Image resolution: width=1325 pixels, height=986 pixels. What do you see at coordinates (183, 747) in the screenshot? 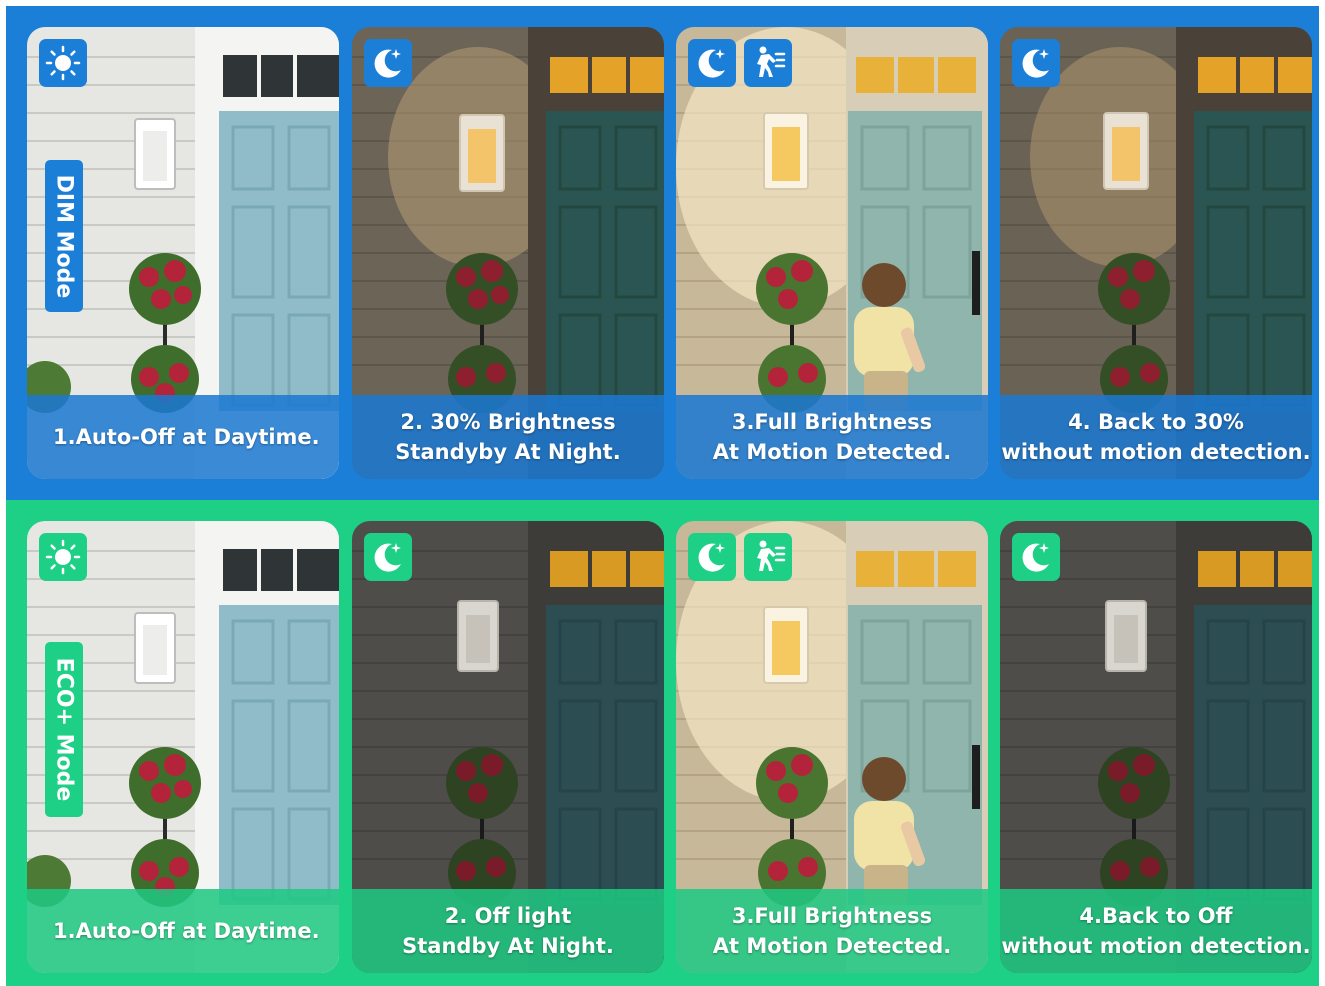
I see `eco-panel-daytime: ECO+ Mode 1.Auto-Off at Daytime.` at bounding box center [183, 747].